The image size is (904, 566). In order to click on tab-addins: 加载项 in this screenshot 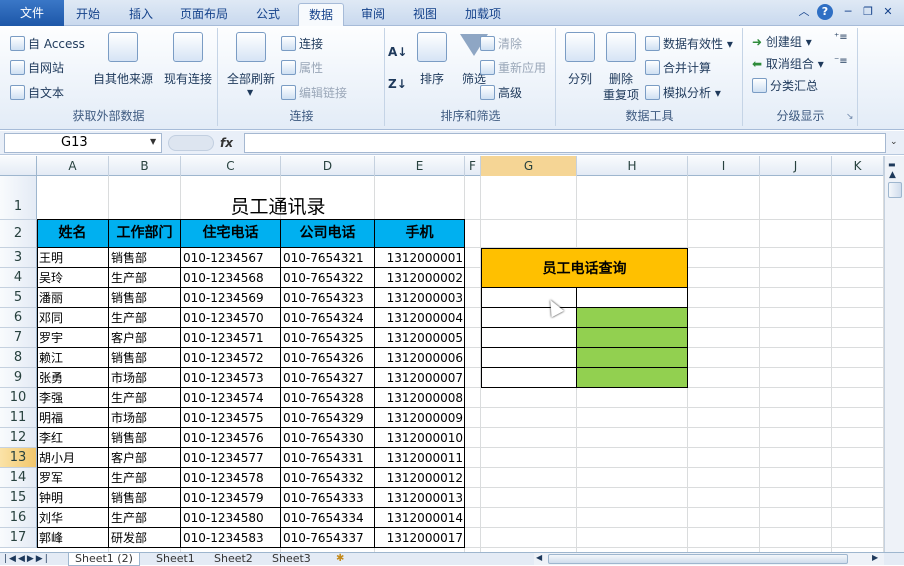, I will do `click(483, 14)`.